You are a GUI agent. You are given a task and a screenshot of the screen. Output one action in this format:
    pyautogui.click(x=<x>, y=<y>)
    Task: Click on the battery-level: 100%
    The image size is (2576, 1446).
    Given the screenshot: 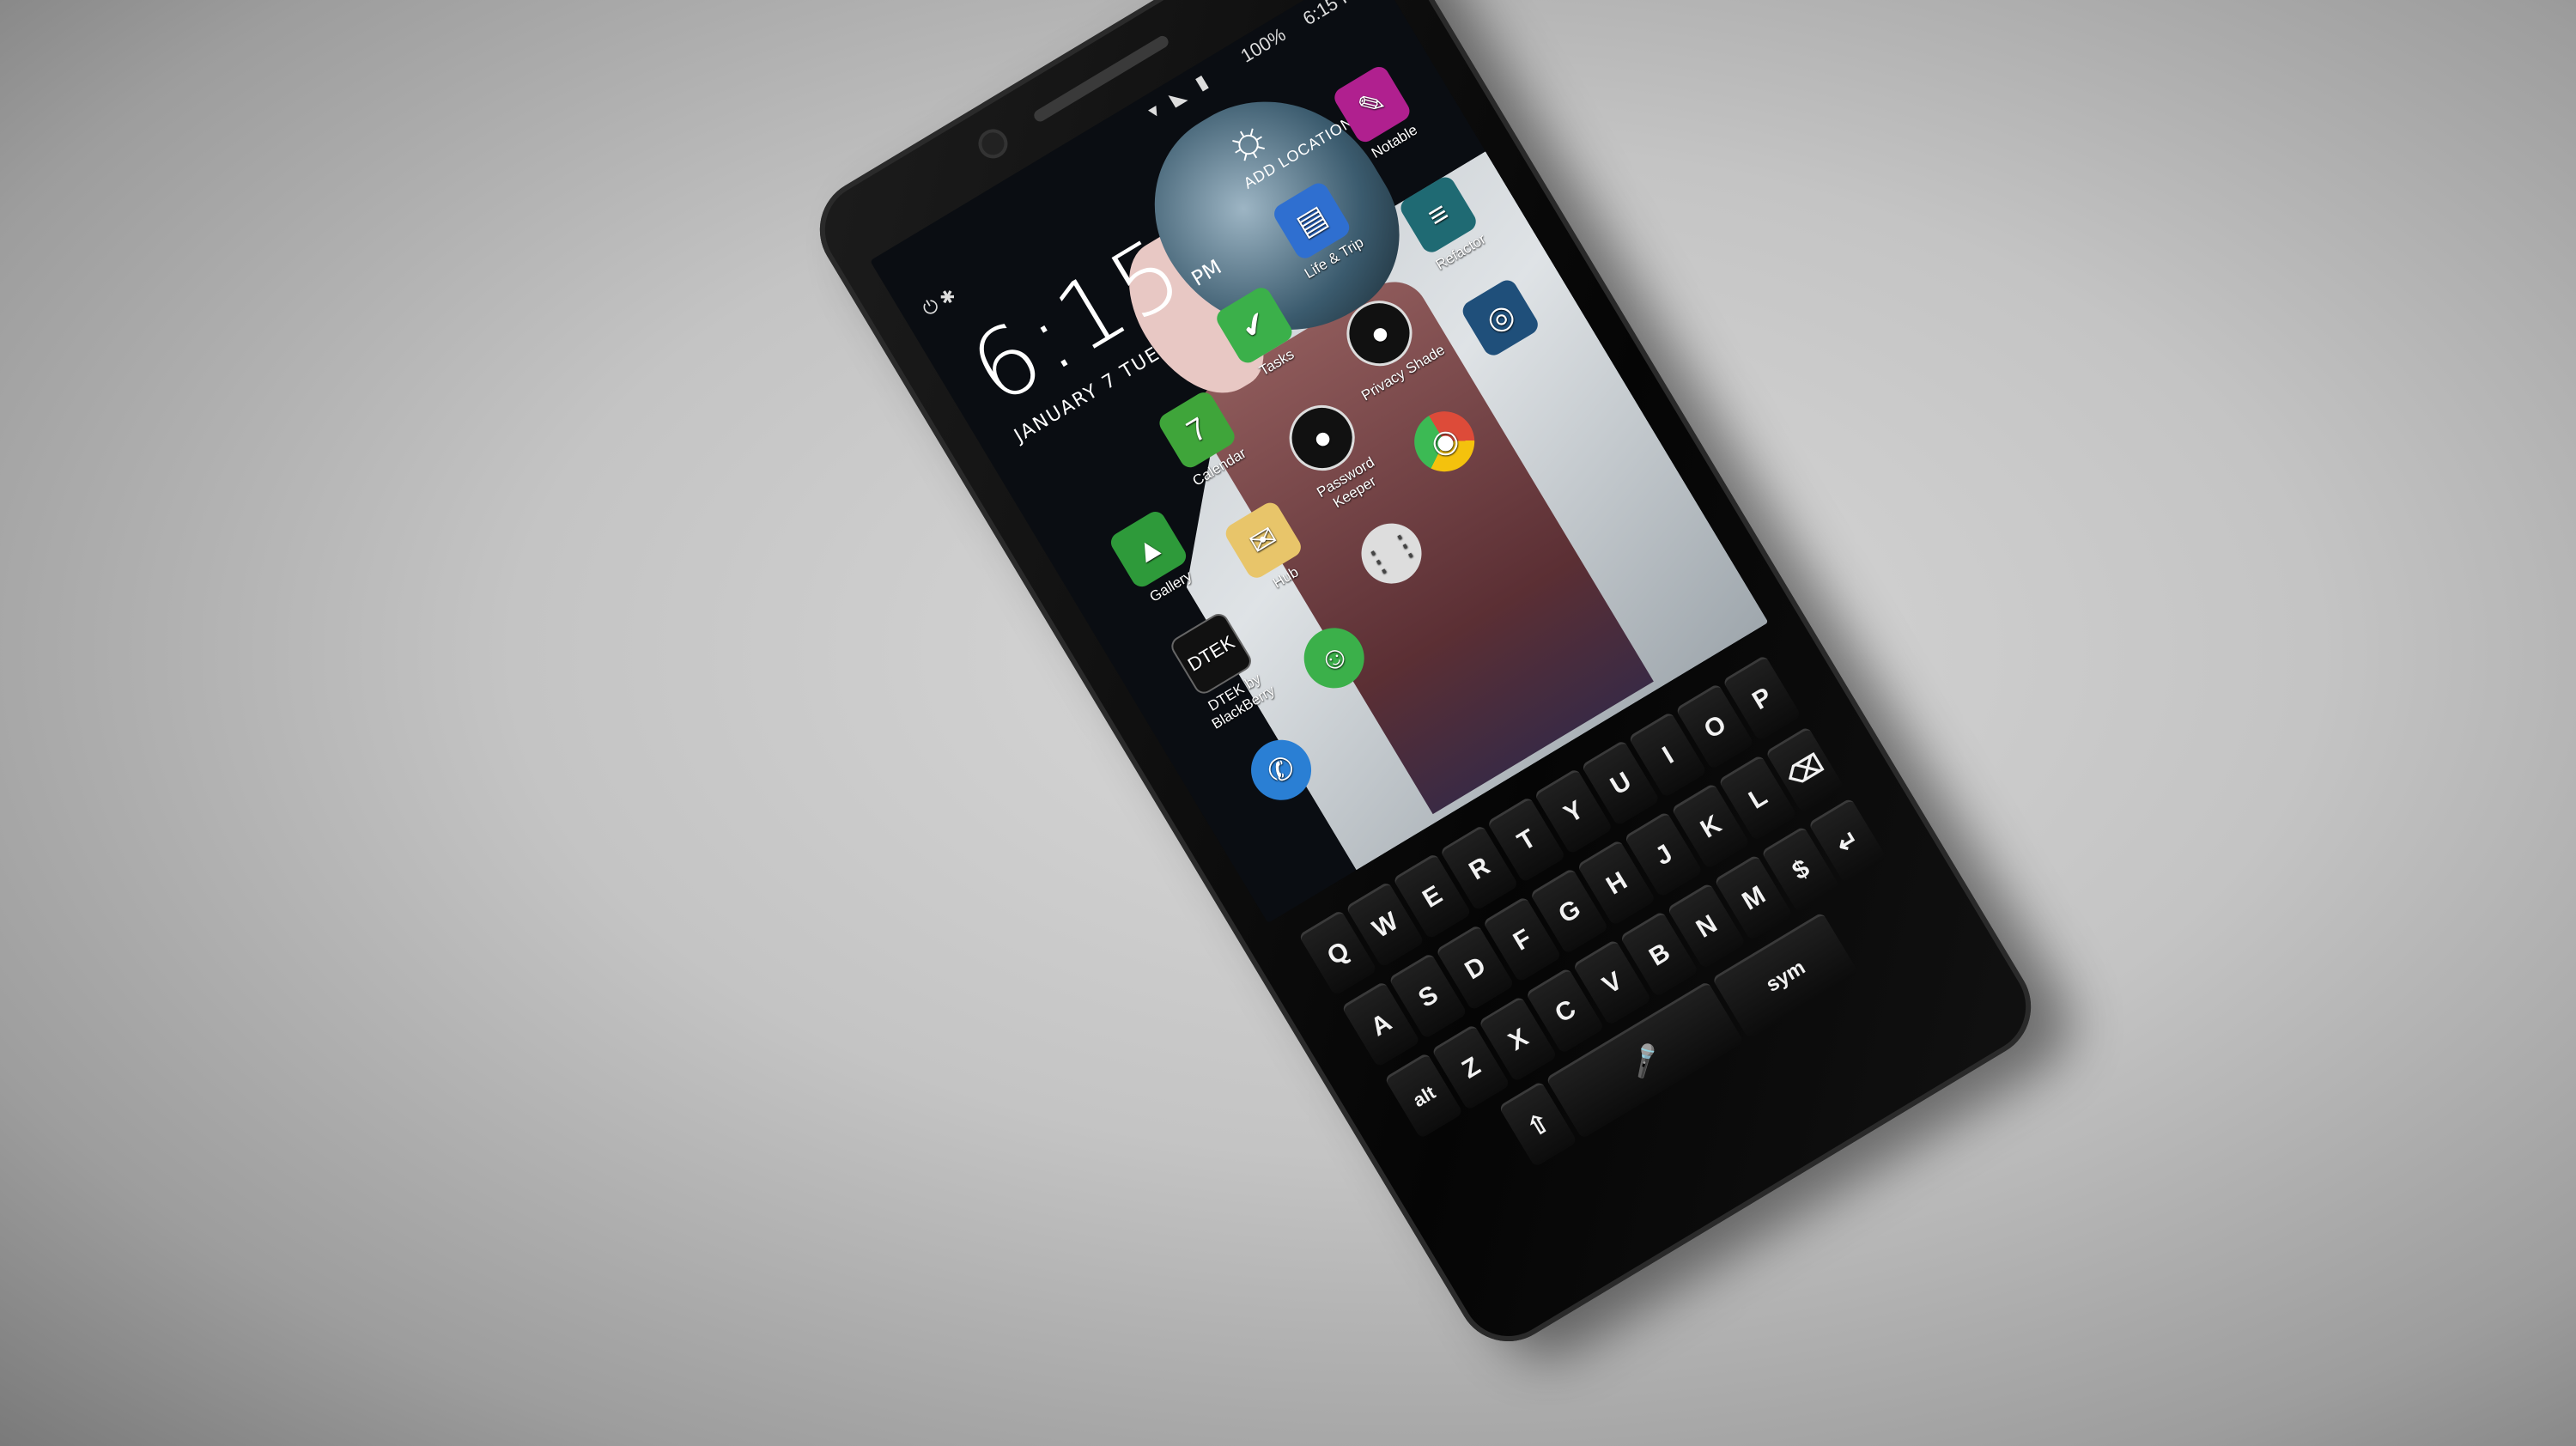 What is the action you would take?
    pyautogui.click(x=1263, y=45)
    